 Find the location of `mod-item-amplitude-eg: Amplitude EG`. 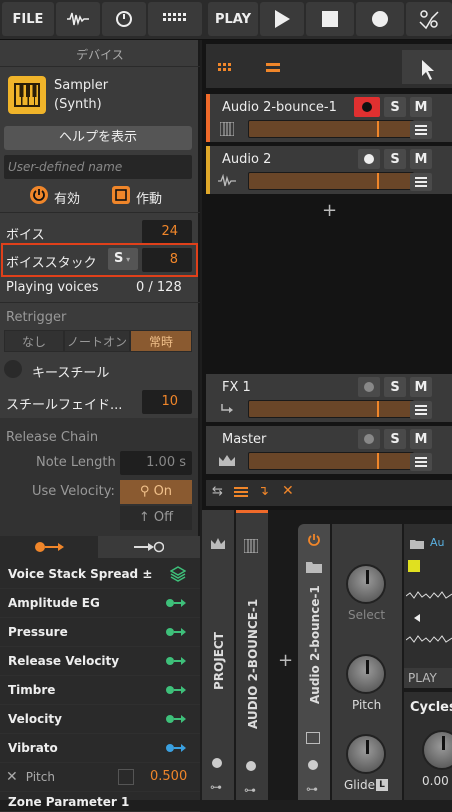

mod-item-amplitude-eg: Amplitude EG is located at coordinates (100, 603).